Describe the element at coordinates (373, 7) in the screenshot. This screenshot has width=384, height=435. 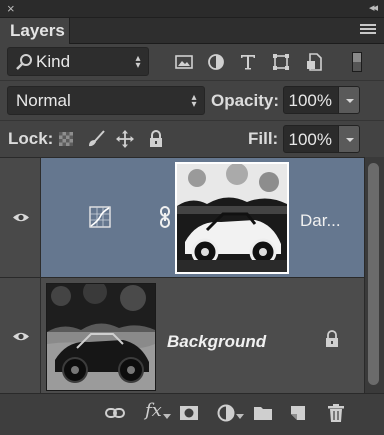
I see `collapse-panel-button: ◂◂` at that location.